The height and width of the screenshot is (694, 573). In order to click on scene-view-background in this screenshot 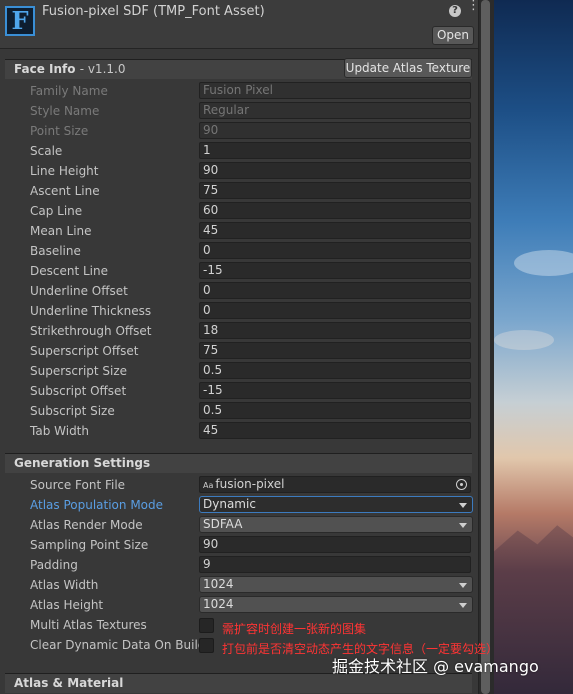, I will do `click(533, 347)`.